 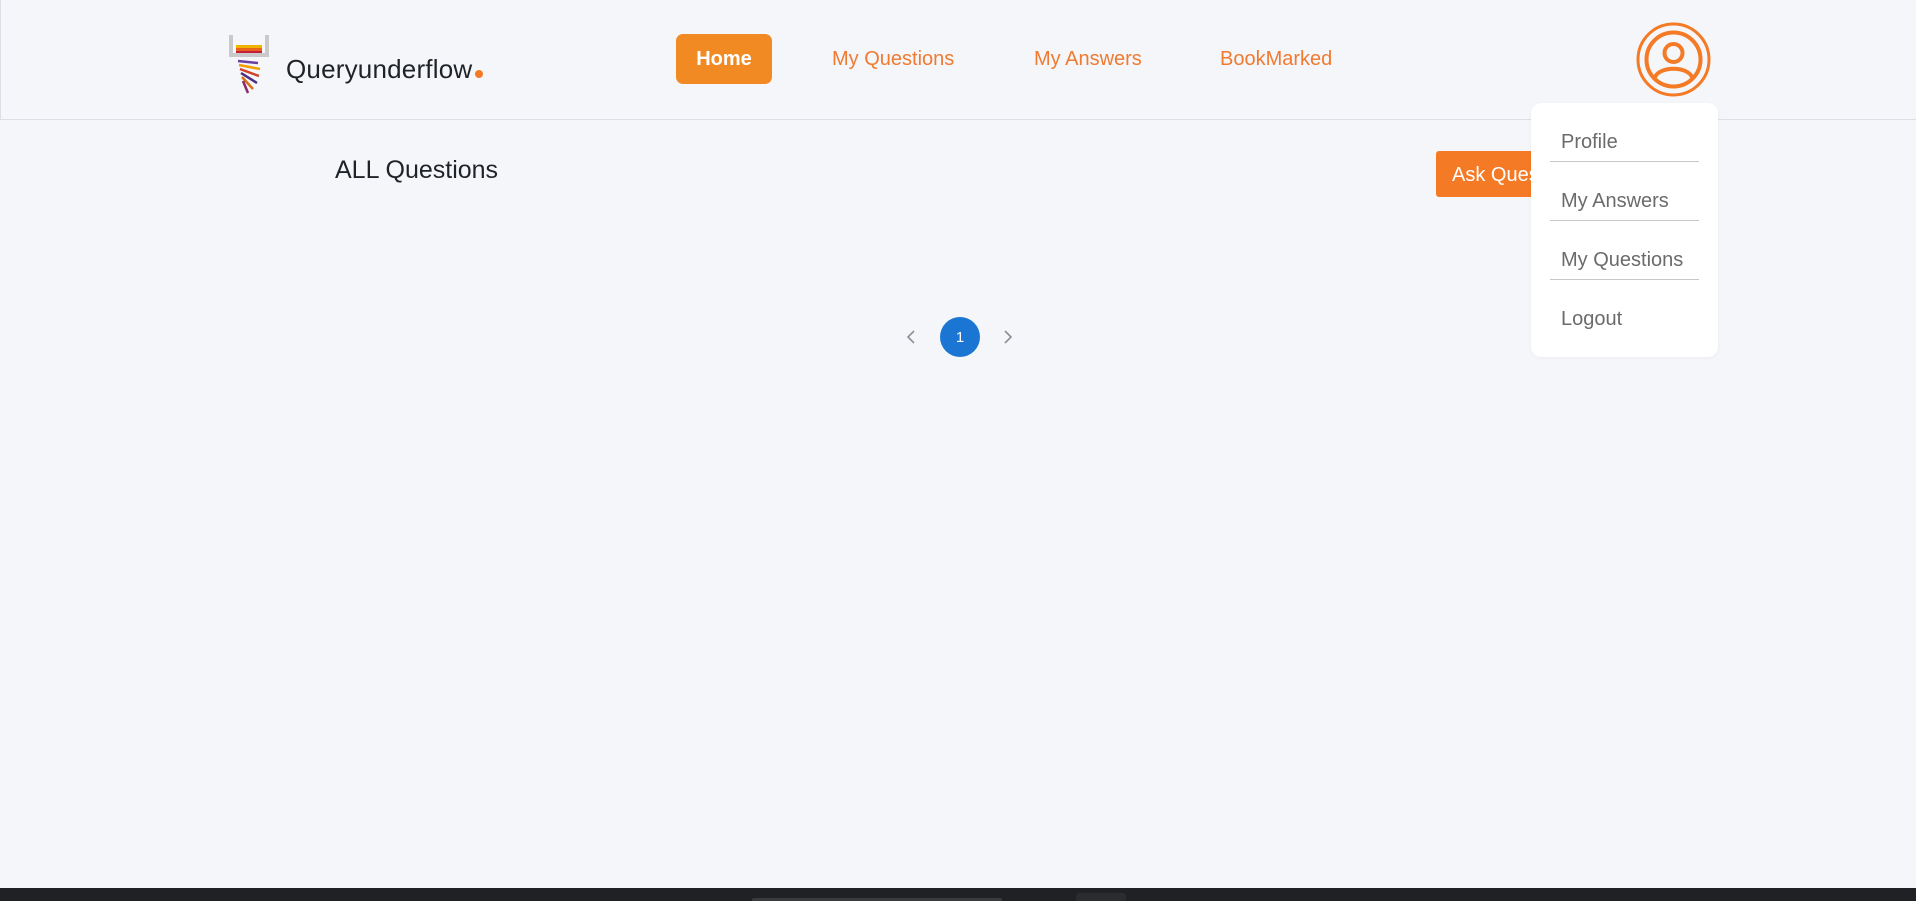 I want to click on stack-logo-icon, so click(x=249, y=64).